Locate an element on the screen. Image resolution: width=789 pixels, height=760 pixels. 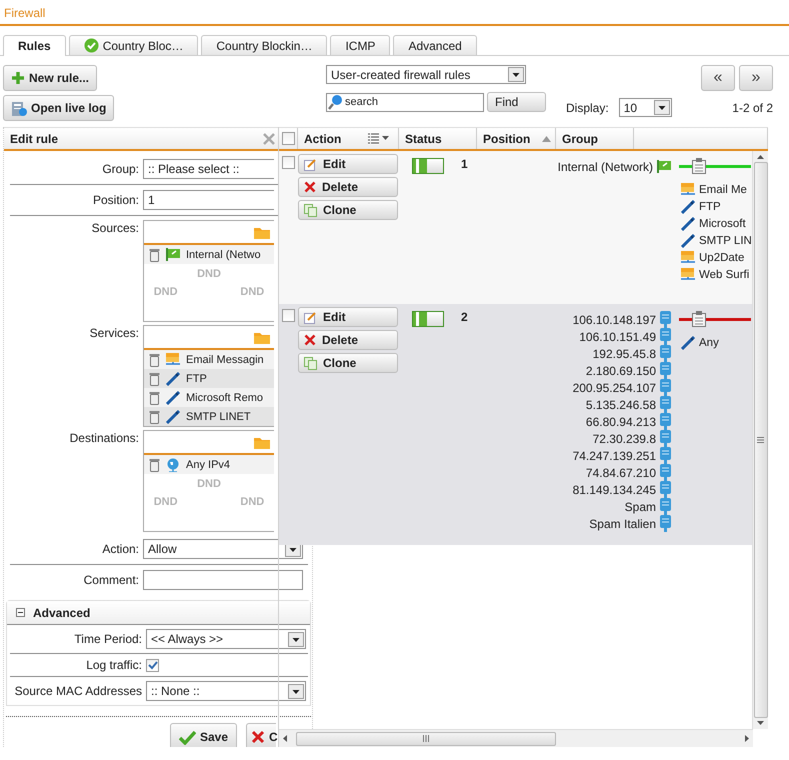
left-arrow-icon is located at coordinates (285, 738).